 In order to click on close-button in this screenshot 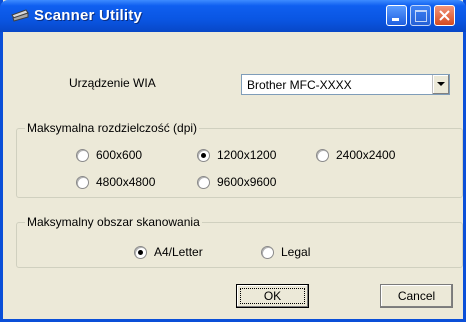, I will do `click(444, 15)`.